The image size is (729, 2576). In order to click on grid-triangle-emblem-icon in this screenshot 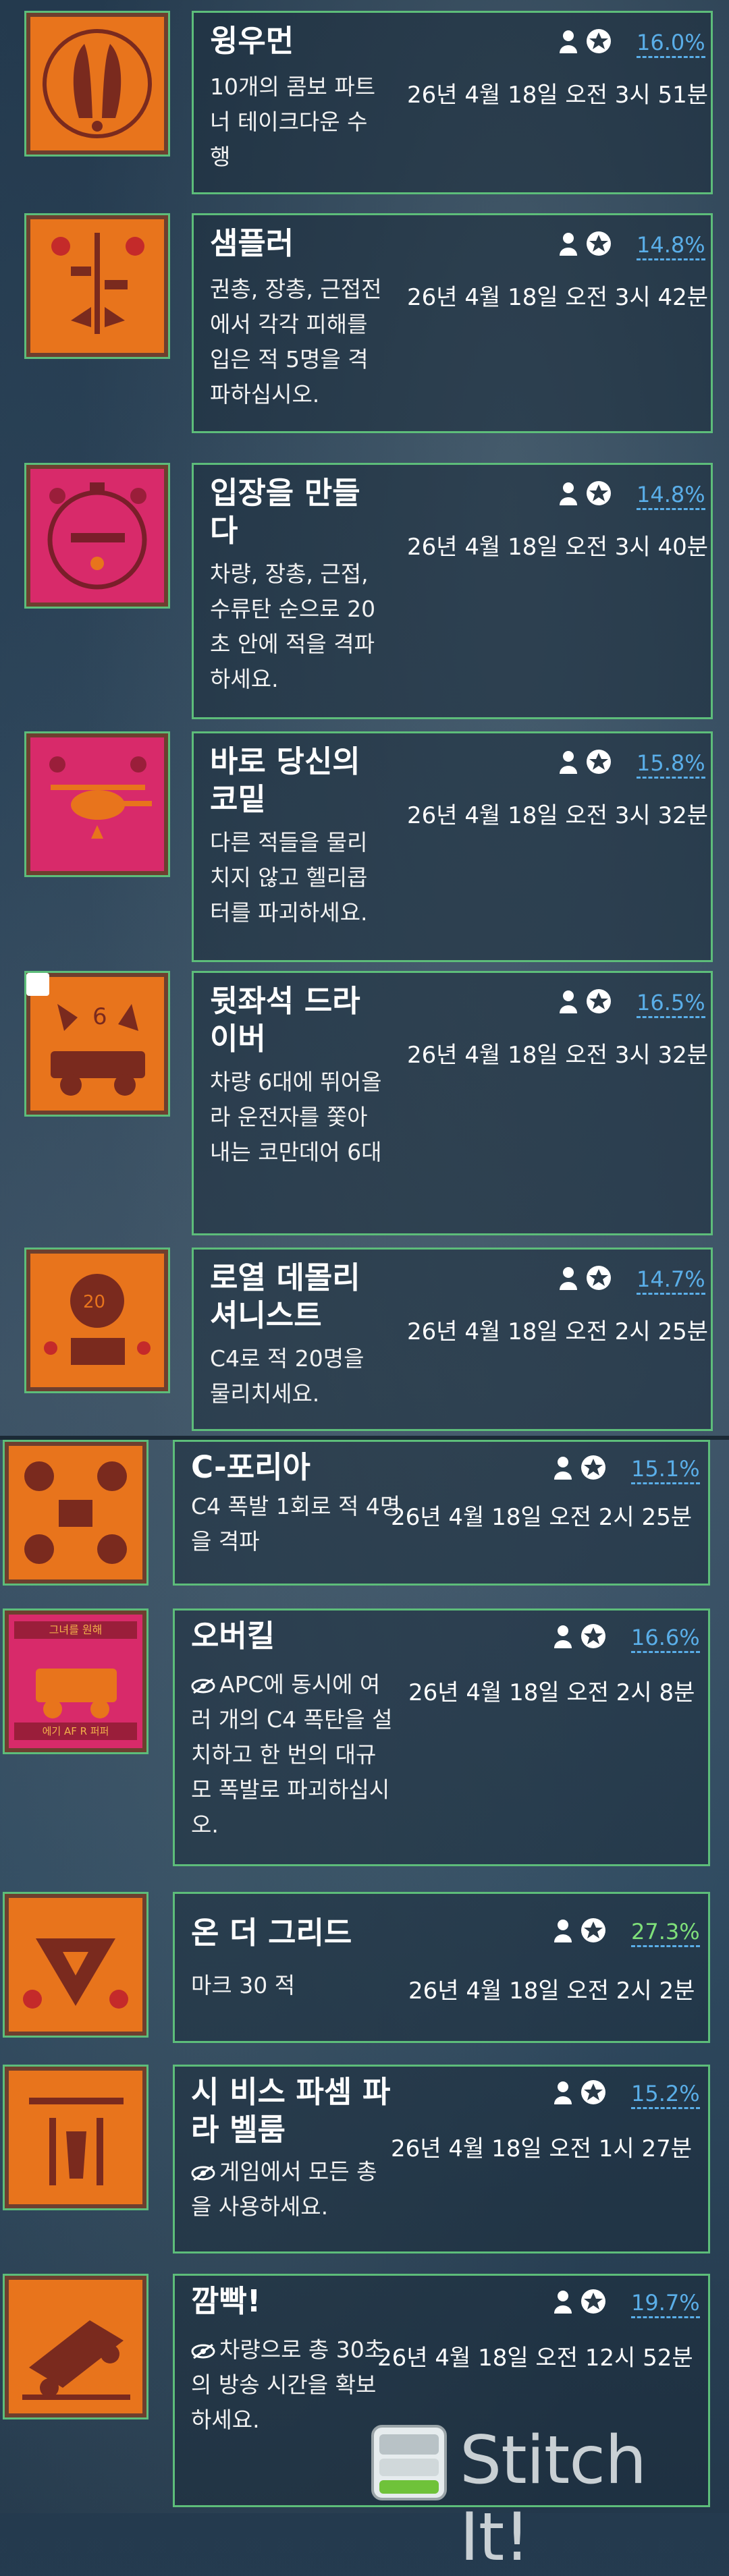, I will do `click(75, 1973)`.